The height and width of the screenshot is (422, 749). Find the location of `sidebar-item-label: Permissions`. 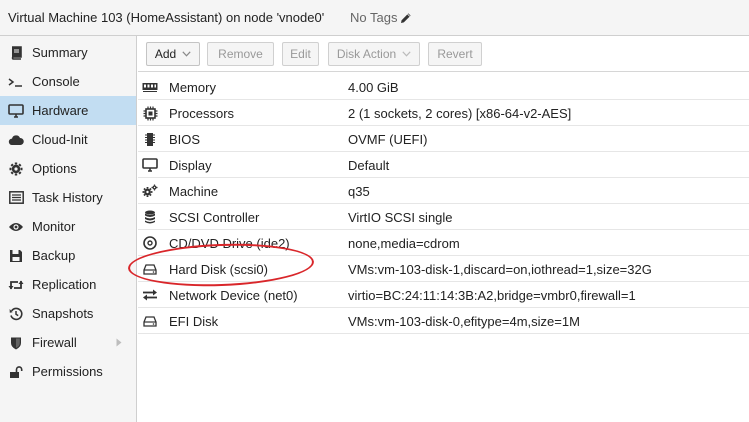

sidebar-item-label: Permissions is located at coordinates (67, 371).